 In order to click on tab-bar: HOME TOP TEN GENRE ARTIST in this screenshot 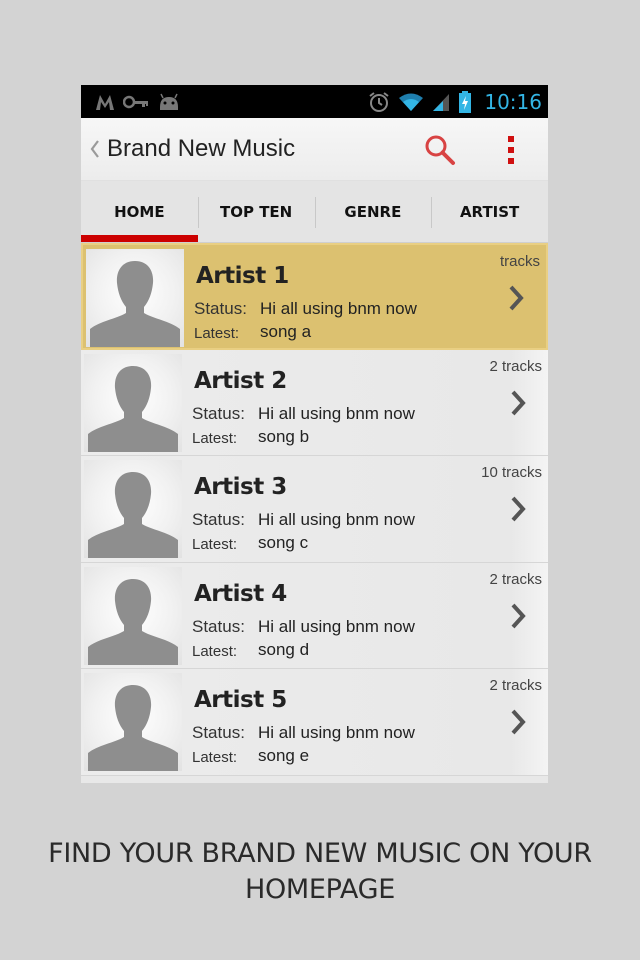, I will do `click(314, 212)`.